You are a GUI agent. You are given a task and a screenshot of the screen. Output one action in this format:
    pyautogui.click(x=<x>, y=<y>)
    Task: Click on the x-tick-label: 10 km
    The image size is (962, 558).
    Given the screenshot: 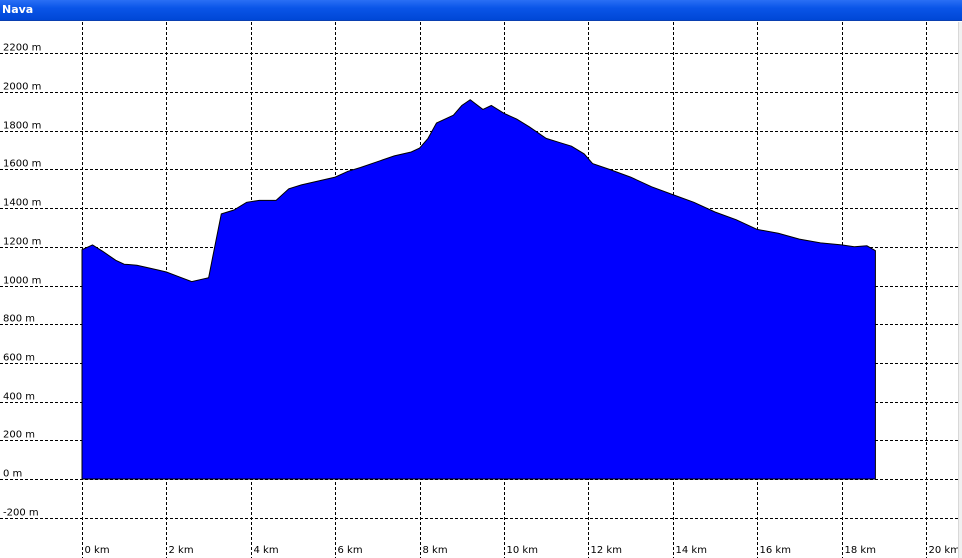 What is the action you would take?
    pyautogui.click(x=522, y=550)
    